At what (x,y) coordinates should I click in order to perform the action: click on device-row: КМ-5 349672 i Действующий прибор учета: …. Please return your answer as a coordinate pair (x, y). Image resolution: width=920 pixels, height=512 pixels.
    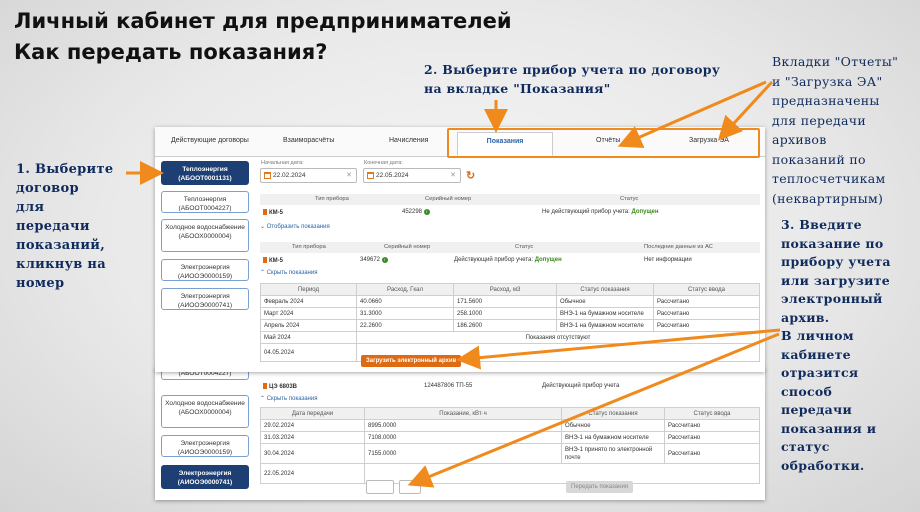
    Looking at the image, I should click on (510, 262).